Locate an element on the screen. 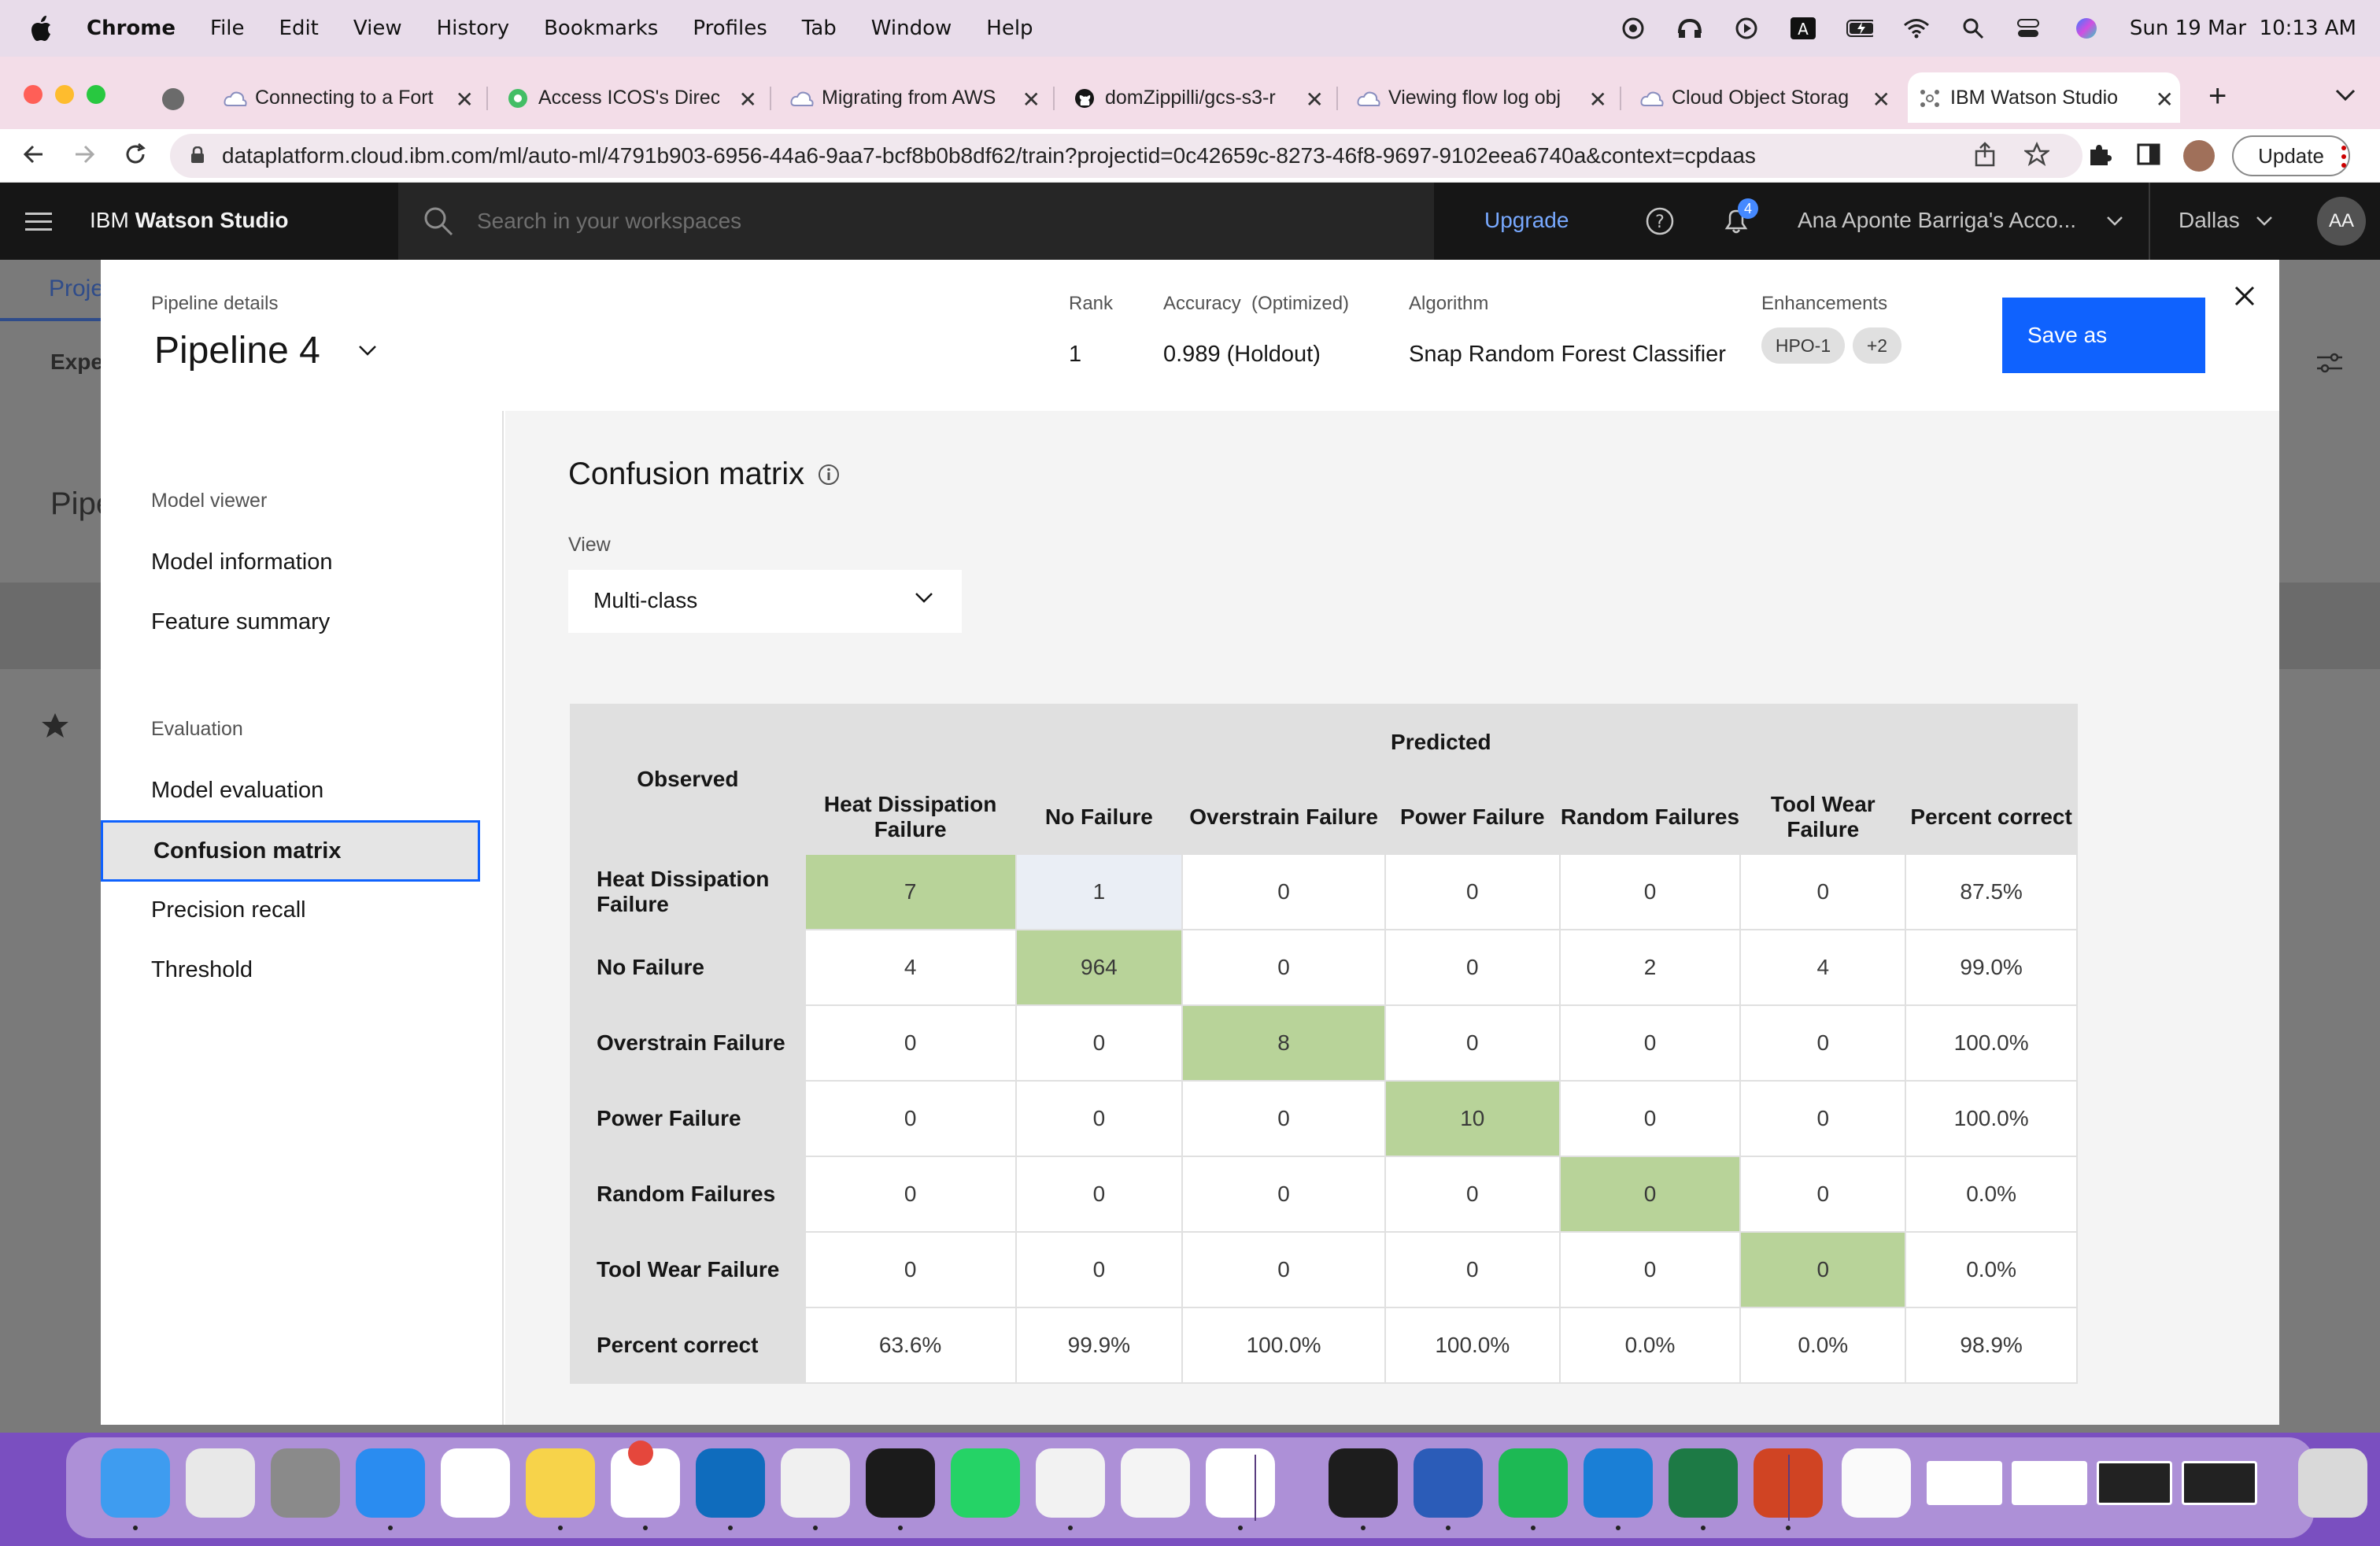 The image size is (2380, 1546). nav-precision-recall: Precision recall is located at coordinates (228, 910).